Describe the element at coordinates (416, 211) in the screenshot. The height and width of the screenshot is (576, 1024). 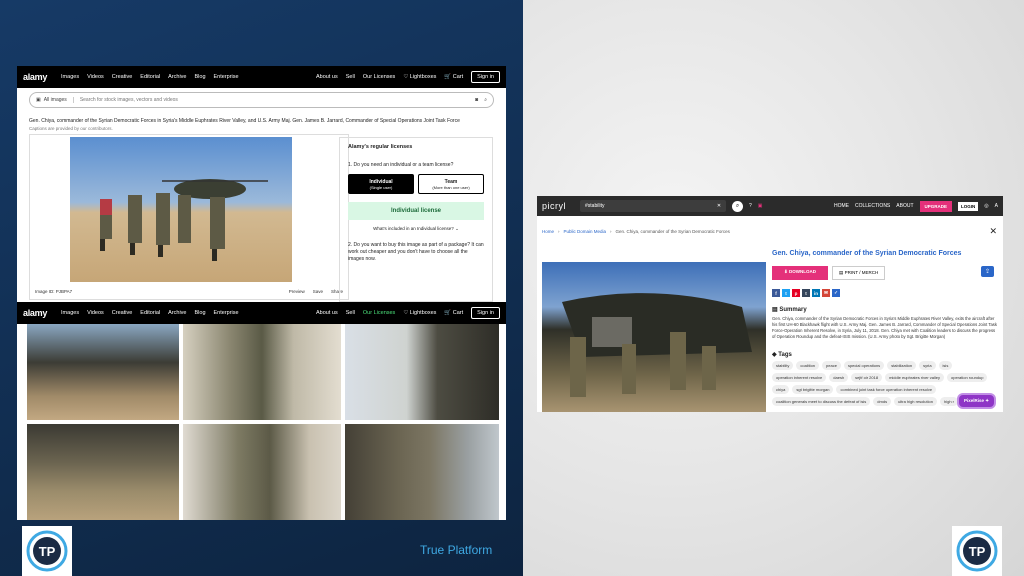
I see `individual-license-button: Individual license` at that location.